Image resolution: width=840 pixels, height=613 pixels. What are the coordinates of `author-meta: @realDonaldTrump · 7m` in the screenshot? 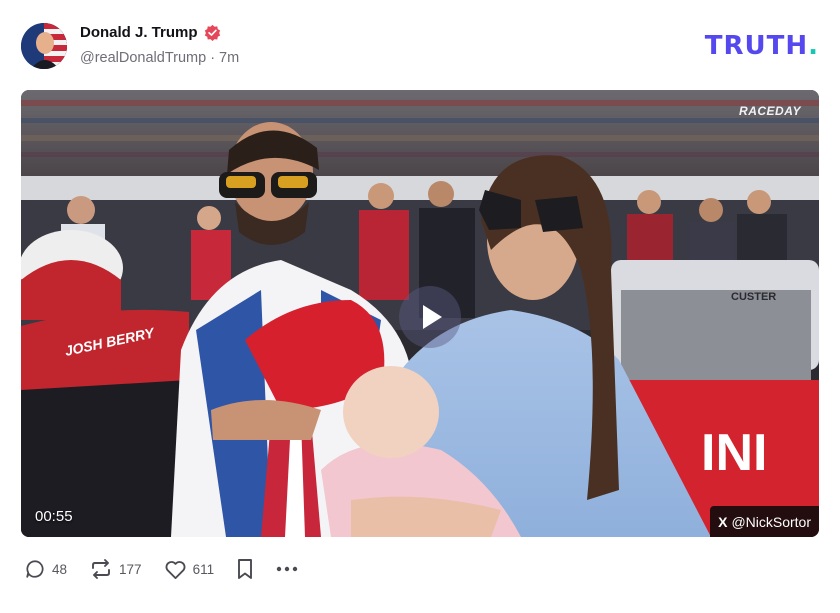 It's located at (159, 58).